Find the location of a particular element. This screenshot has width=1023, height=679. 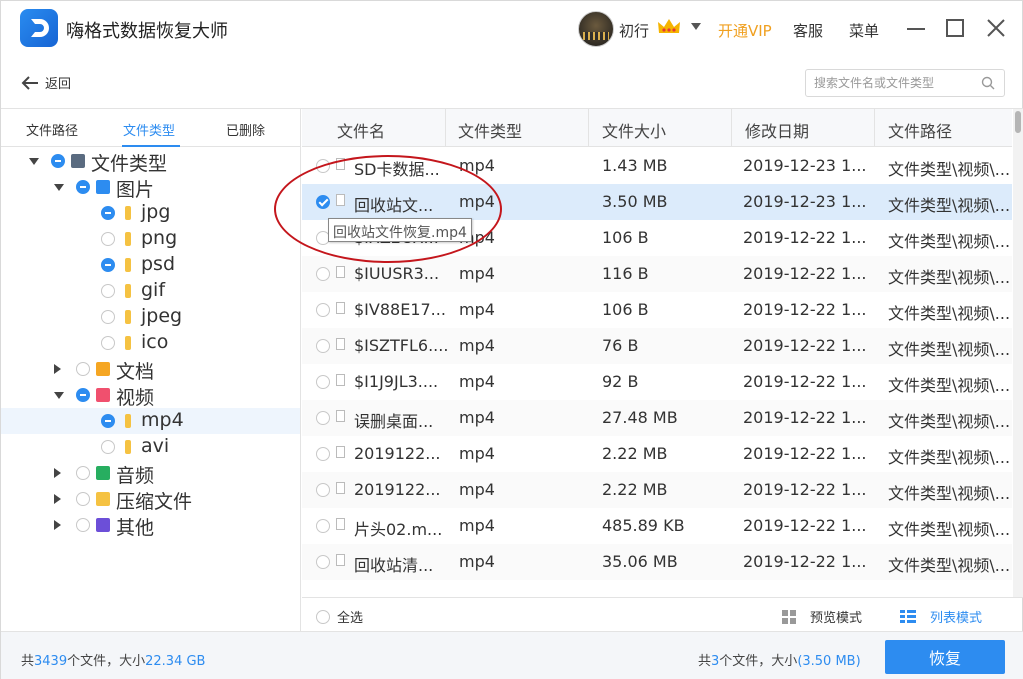

search-box is located at coordinates (905, 83).